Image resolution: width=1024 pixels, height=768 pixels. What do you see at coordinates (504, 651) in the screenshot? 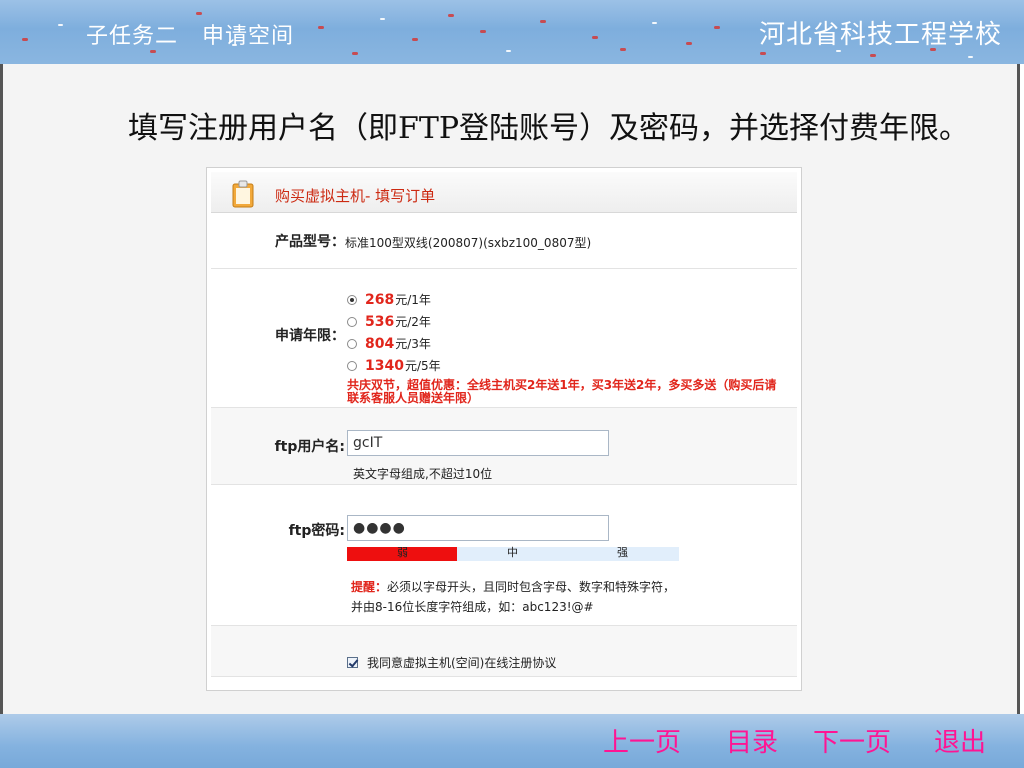
I see `agreement-row: 我同意虚拟主机(空间)在线注册协议` at bounding box center [504, 651].